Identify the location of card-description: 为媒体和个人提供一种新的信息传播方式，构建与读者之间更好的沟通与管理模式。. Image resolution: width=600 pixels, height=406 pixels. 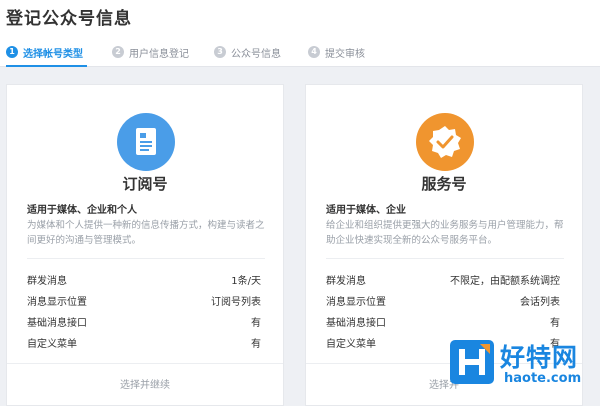
(146, 233).